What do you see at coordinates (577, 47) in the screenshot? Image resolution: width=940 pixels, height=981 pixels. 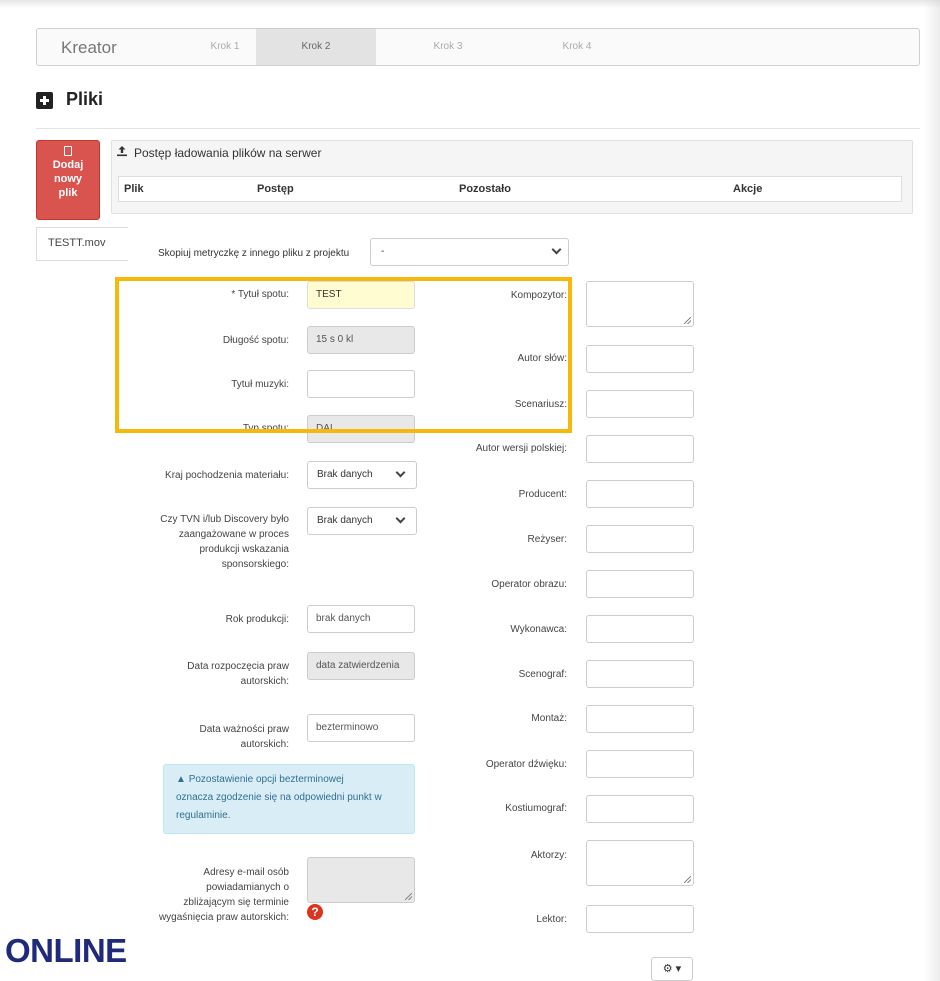 I see `wizard-step-4: Krok 4` at bounding box center [577, 47].